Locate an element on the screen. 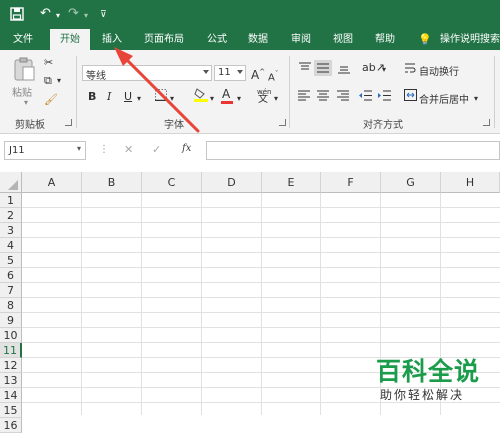  row-header: 16 is located at coordinates (11, 425).